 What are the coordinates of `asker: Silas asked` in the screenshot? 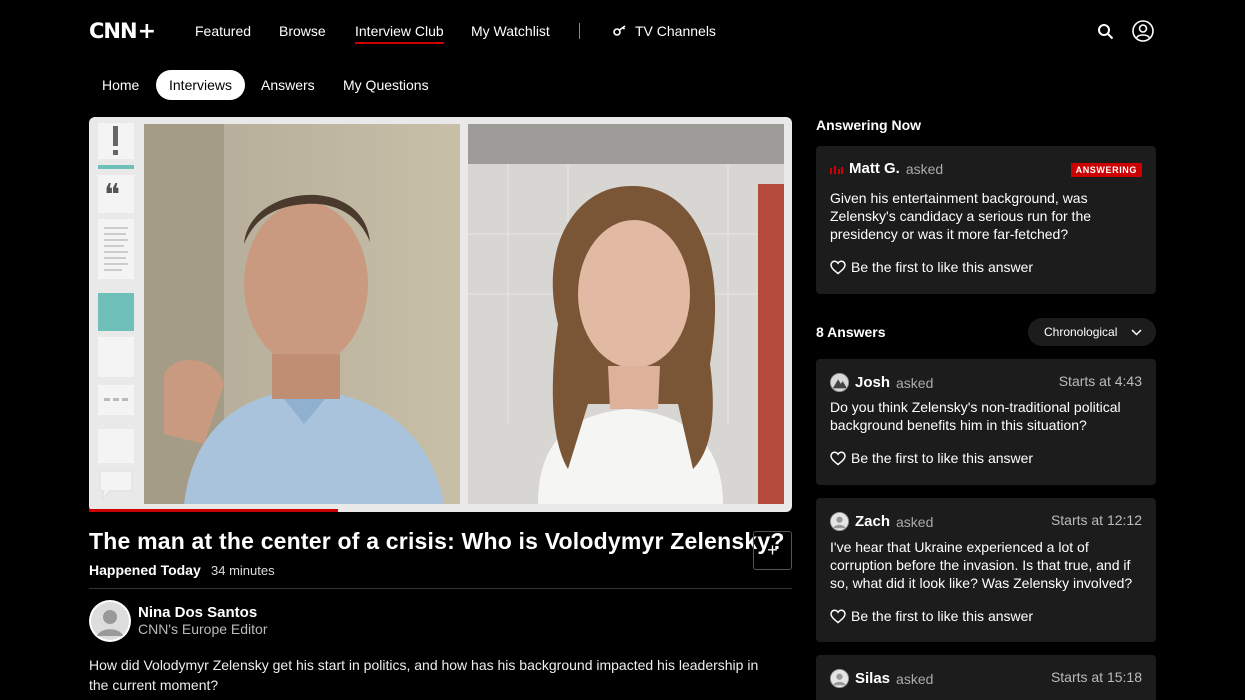 It's located at (881, 678).